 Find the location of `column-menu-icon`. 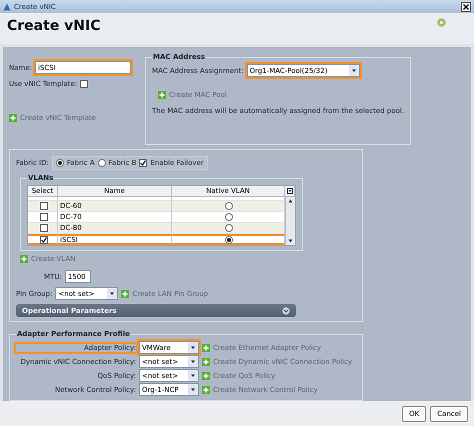

column-menu-icon is located at coordinates (290, 192).